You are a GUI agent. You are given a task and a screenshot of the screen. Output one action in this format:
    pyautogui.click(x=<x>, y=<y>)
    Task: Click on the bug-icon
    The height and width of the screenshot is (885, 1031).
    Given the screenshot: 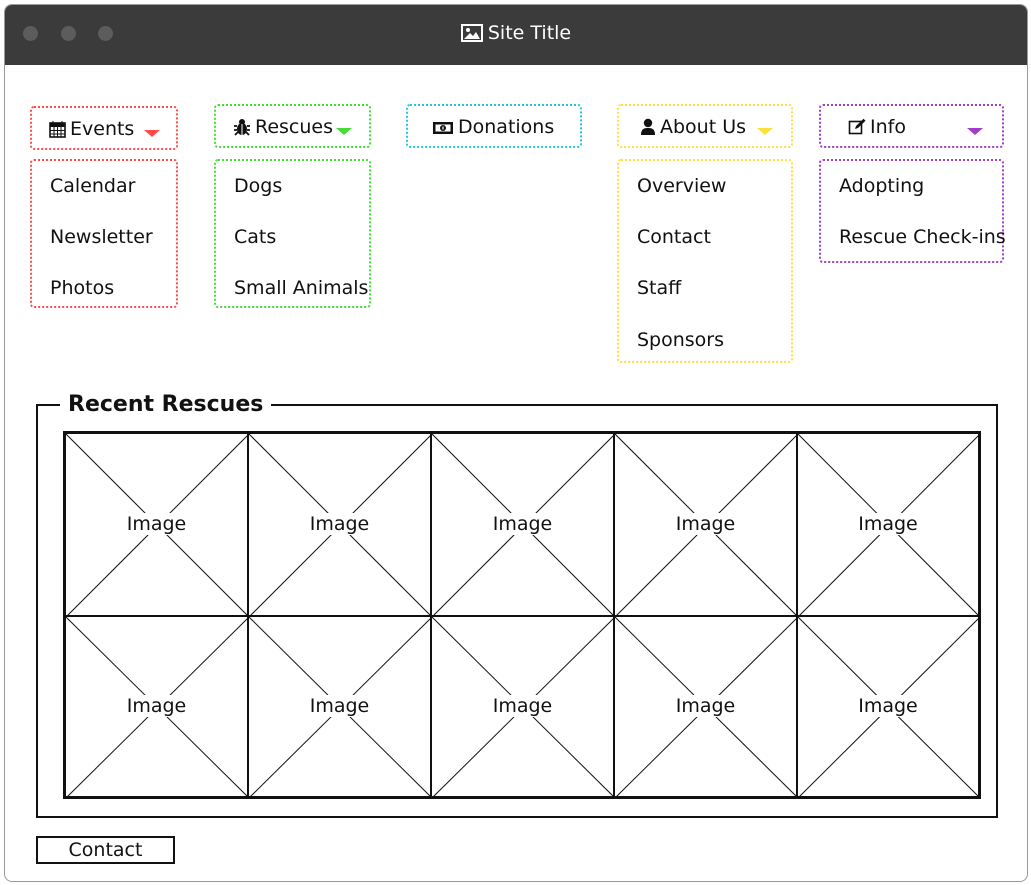 What is the action you would take?
    pyautogui.click(x=244, y=127)
    